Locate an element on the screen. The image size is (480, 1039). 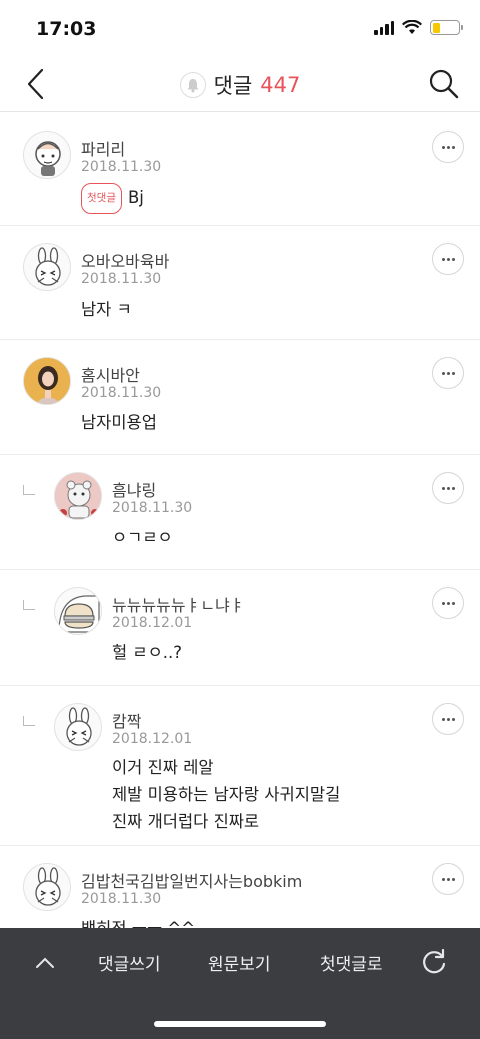
hamburger-avatar is located at coordinates (78, 611).